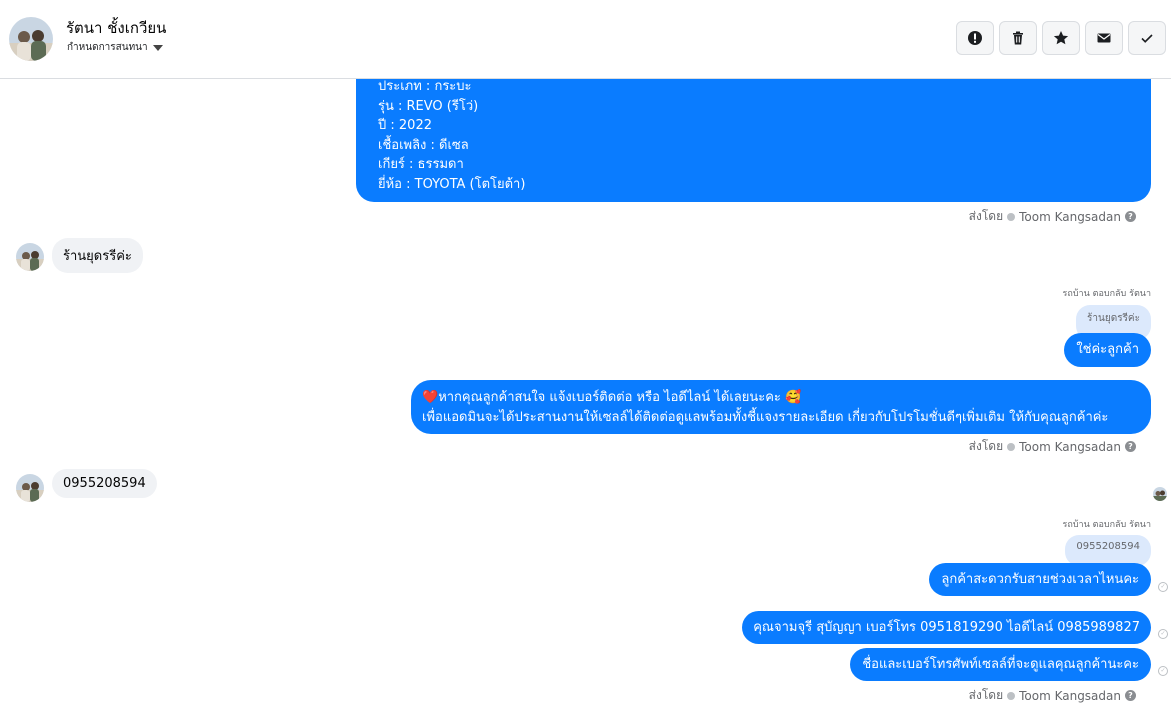 The width and height of the screenshot is (1171, 728). What do you see at coordinates (405, 125) in the screenshot?
I see `car-year-line: ปี : 2022` at bounding box center [405, 125].